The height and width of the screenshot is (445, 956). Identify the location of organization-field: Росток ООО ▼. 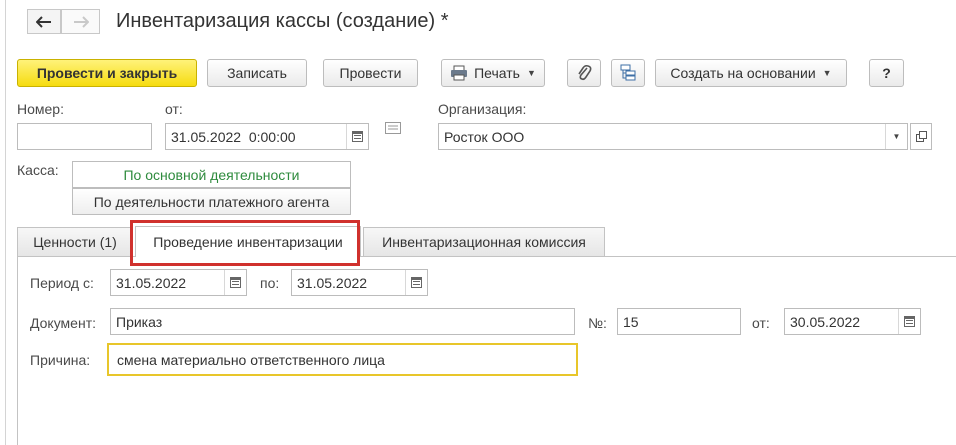
(673, 136).